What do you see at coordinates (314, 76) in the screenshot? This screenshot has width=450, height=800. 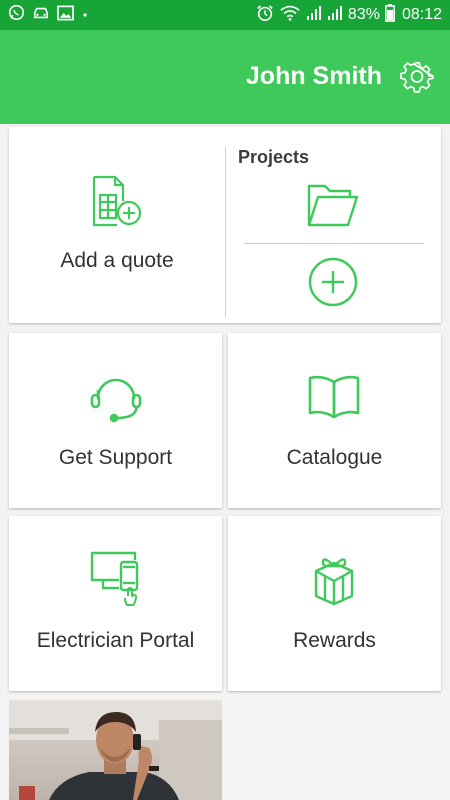 I see `user-name: John Smith` at bounding box center [314, 76].